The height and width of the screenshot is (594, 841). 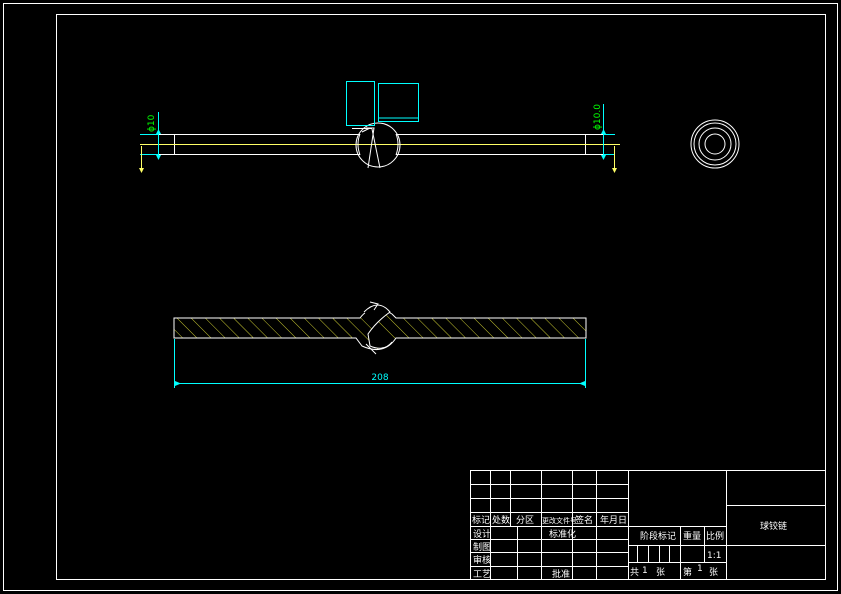 I want to click on overall-length-label: 208, so click(x=379, y=378).